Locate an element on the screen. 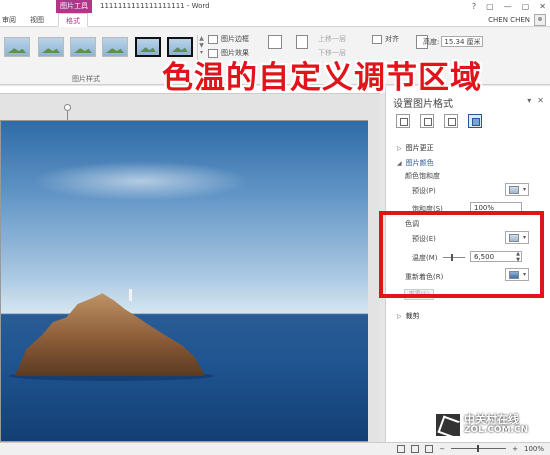 The width and height of the screenshot is (550, 455). read-mode-icon is located at coordinates (401, 448).